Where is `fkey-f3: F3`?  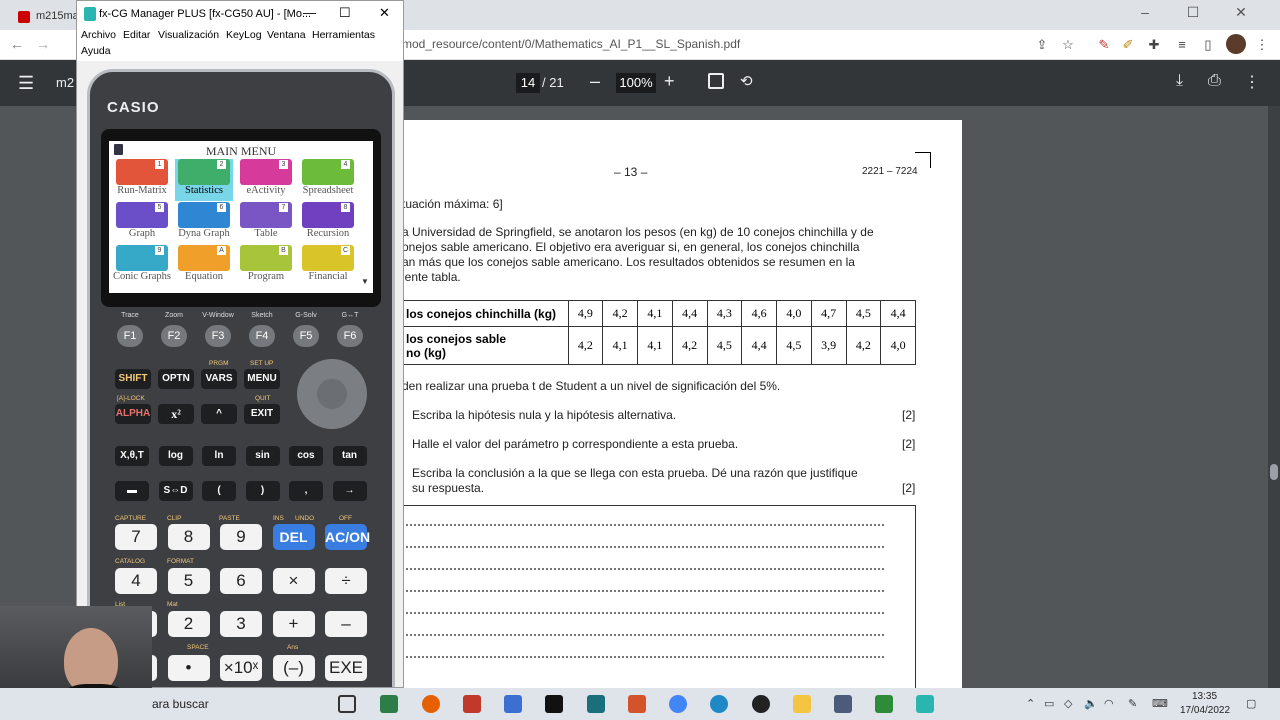
fkey-f3: F3 is located at coordinates (218, 336).